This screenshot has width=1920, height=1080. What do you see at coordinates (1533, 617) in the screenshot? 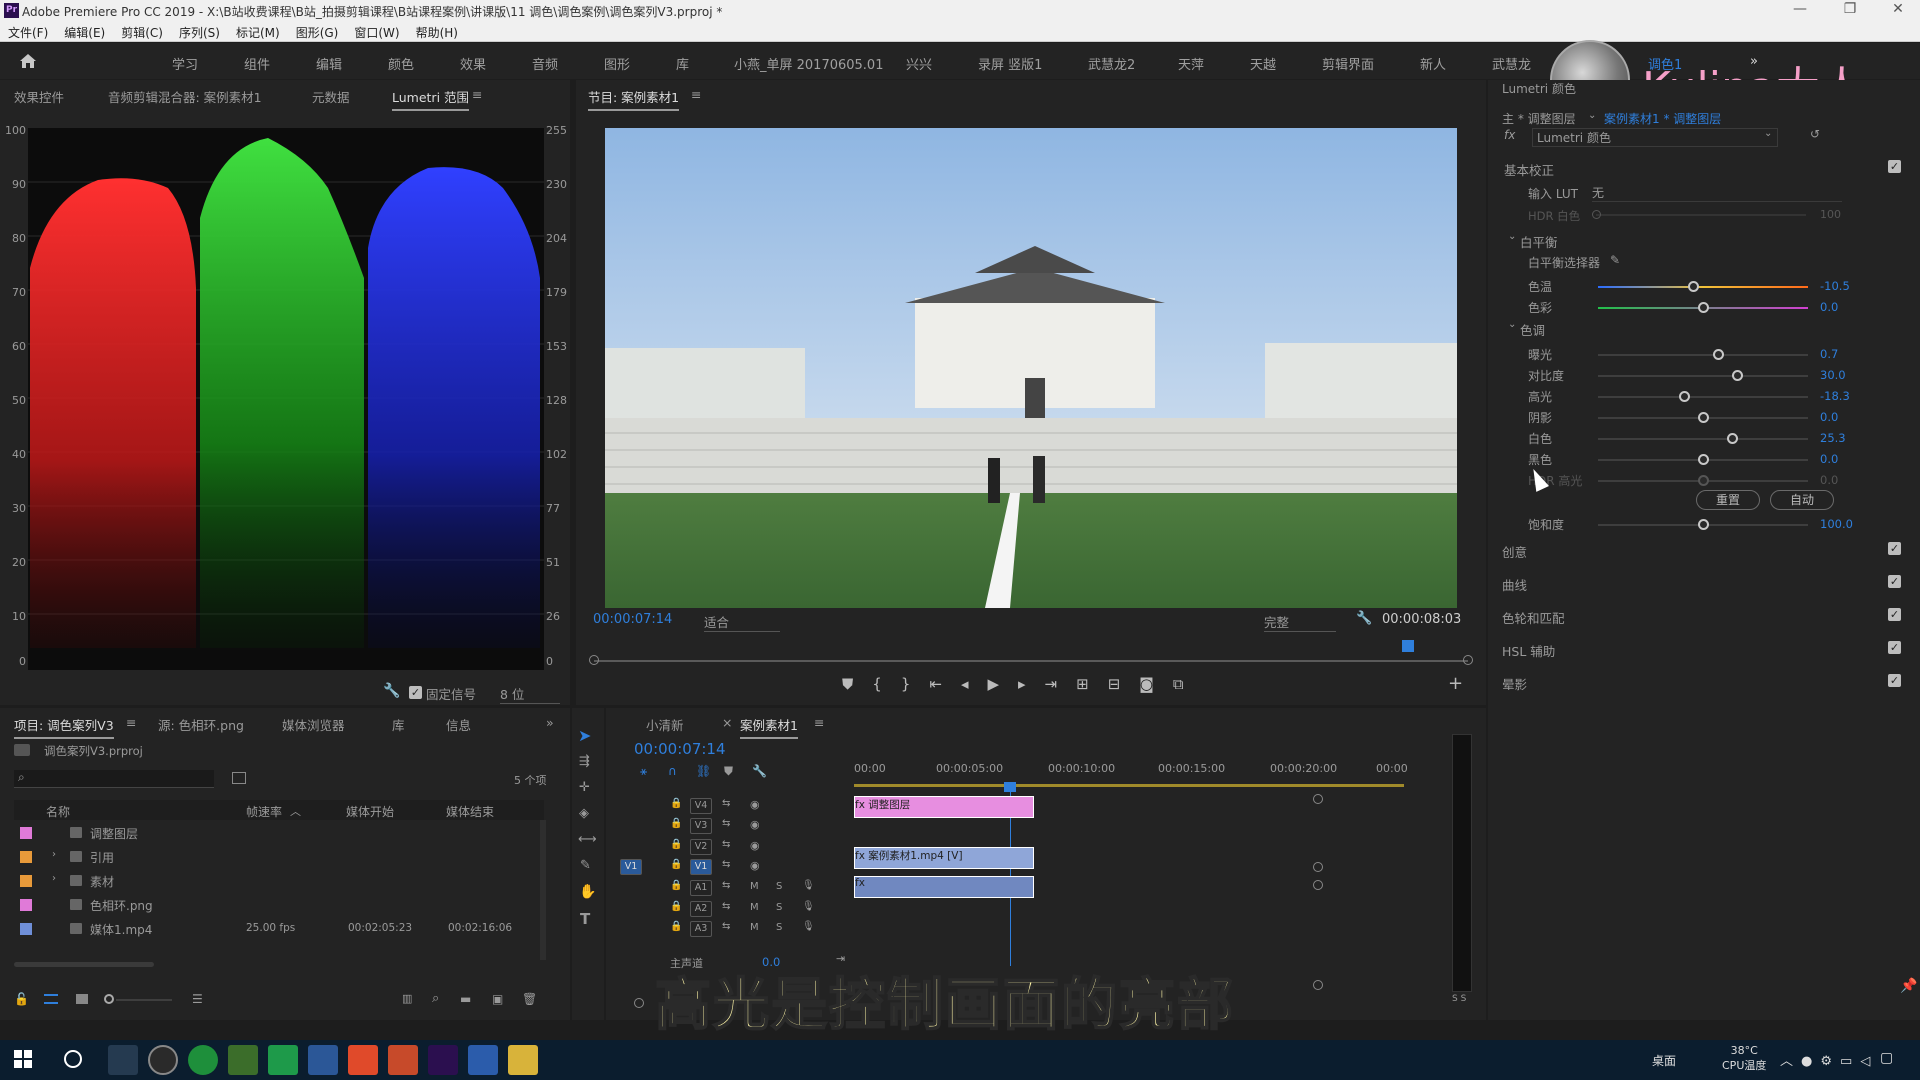
I see `section-color-wheels: 色轮和匹配` at bounding box center [1533, 617].